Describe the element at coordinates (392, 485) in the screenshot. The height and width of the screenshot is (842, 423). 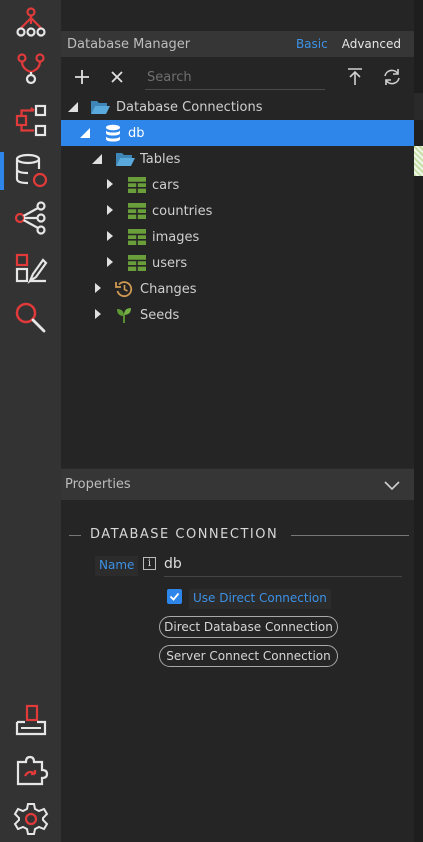
I see `chevron-down-icon` at that location.